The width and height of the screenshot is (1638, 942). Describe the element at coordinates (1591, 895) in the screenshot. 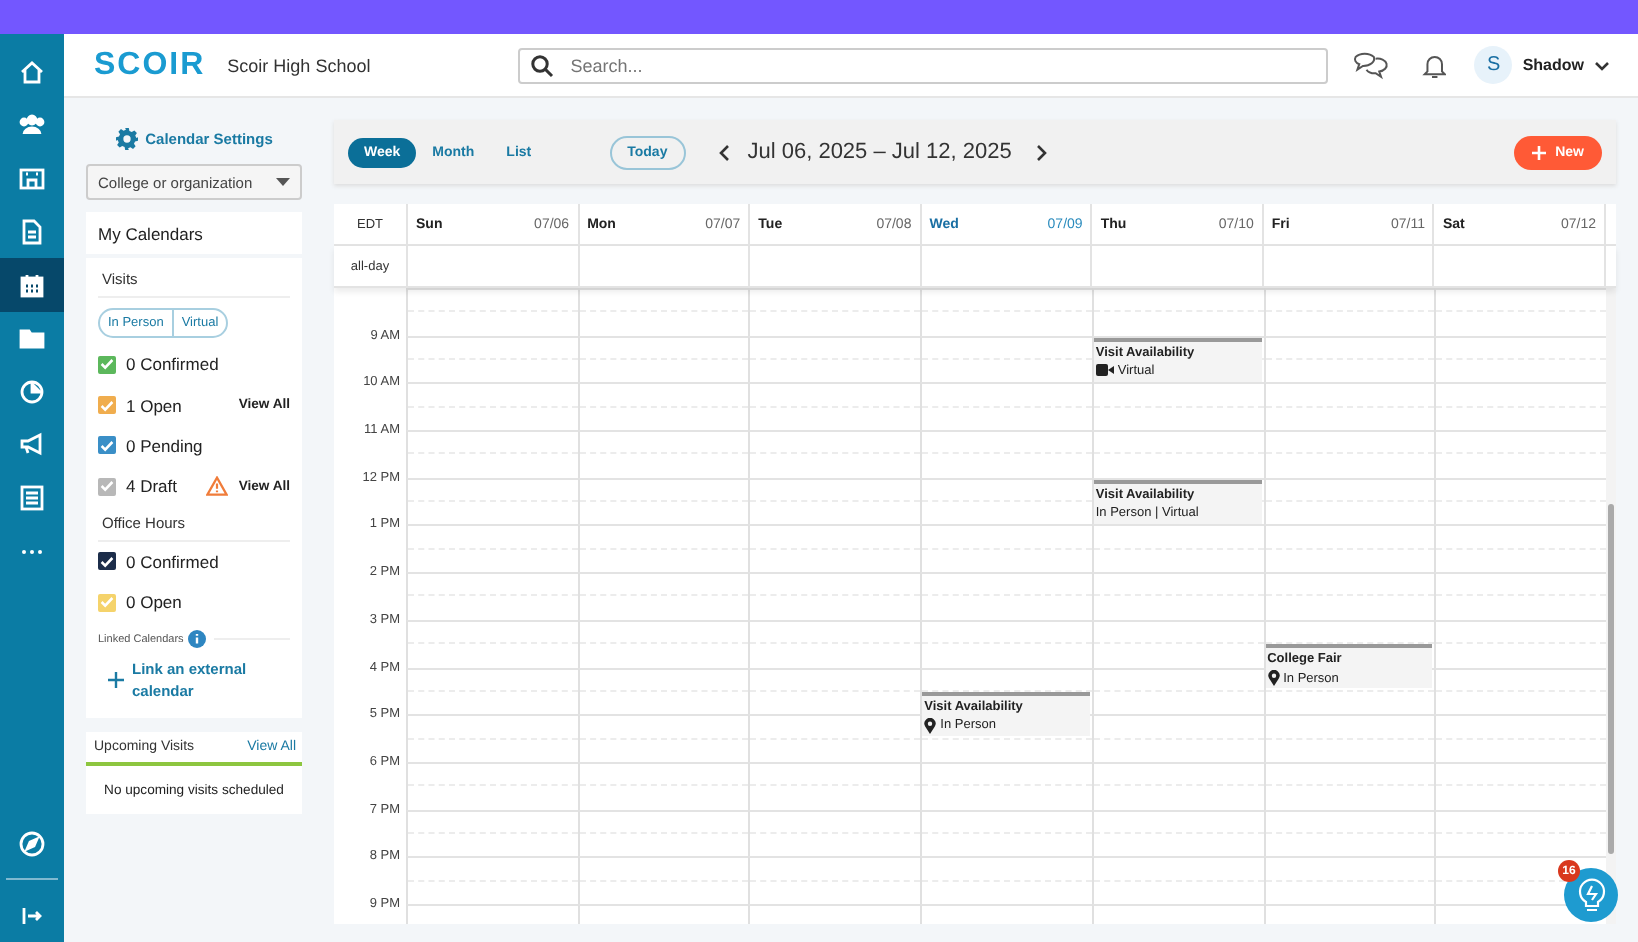

I see `lightbulb-icon` at that location.